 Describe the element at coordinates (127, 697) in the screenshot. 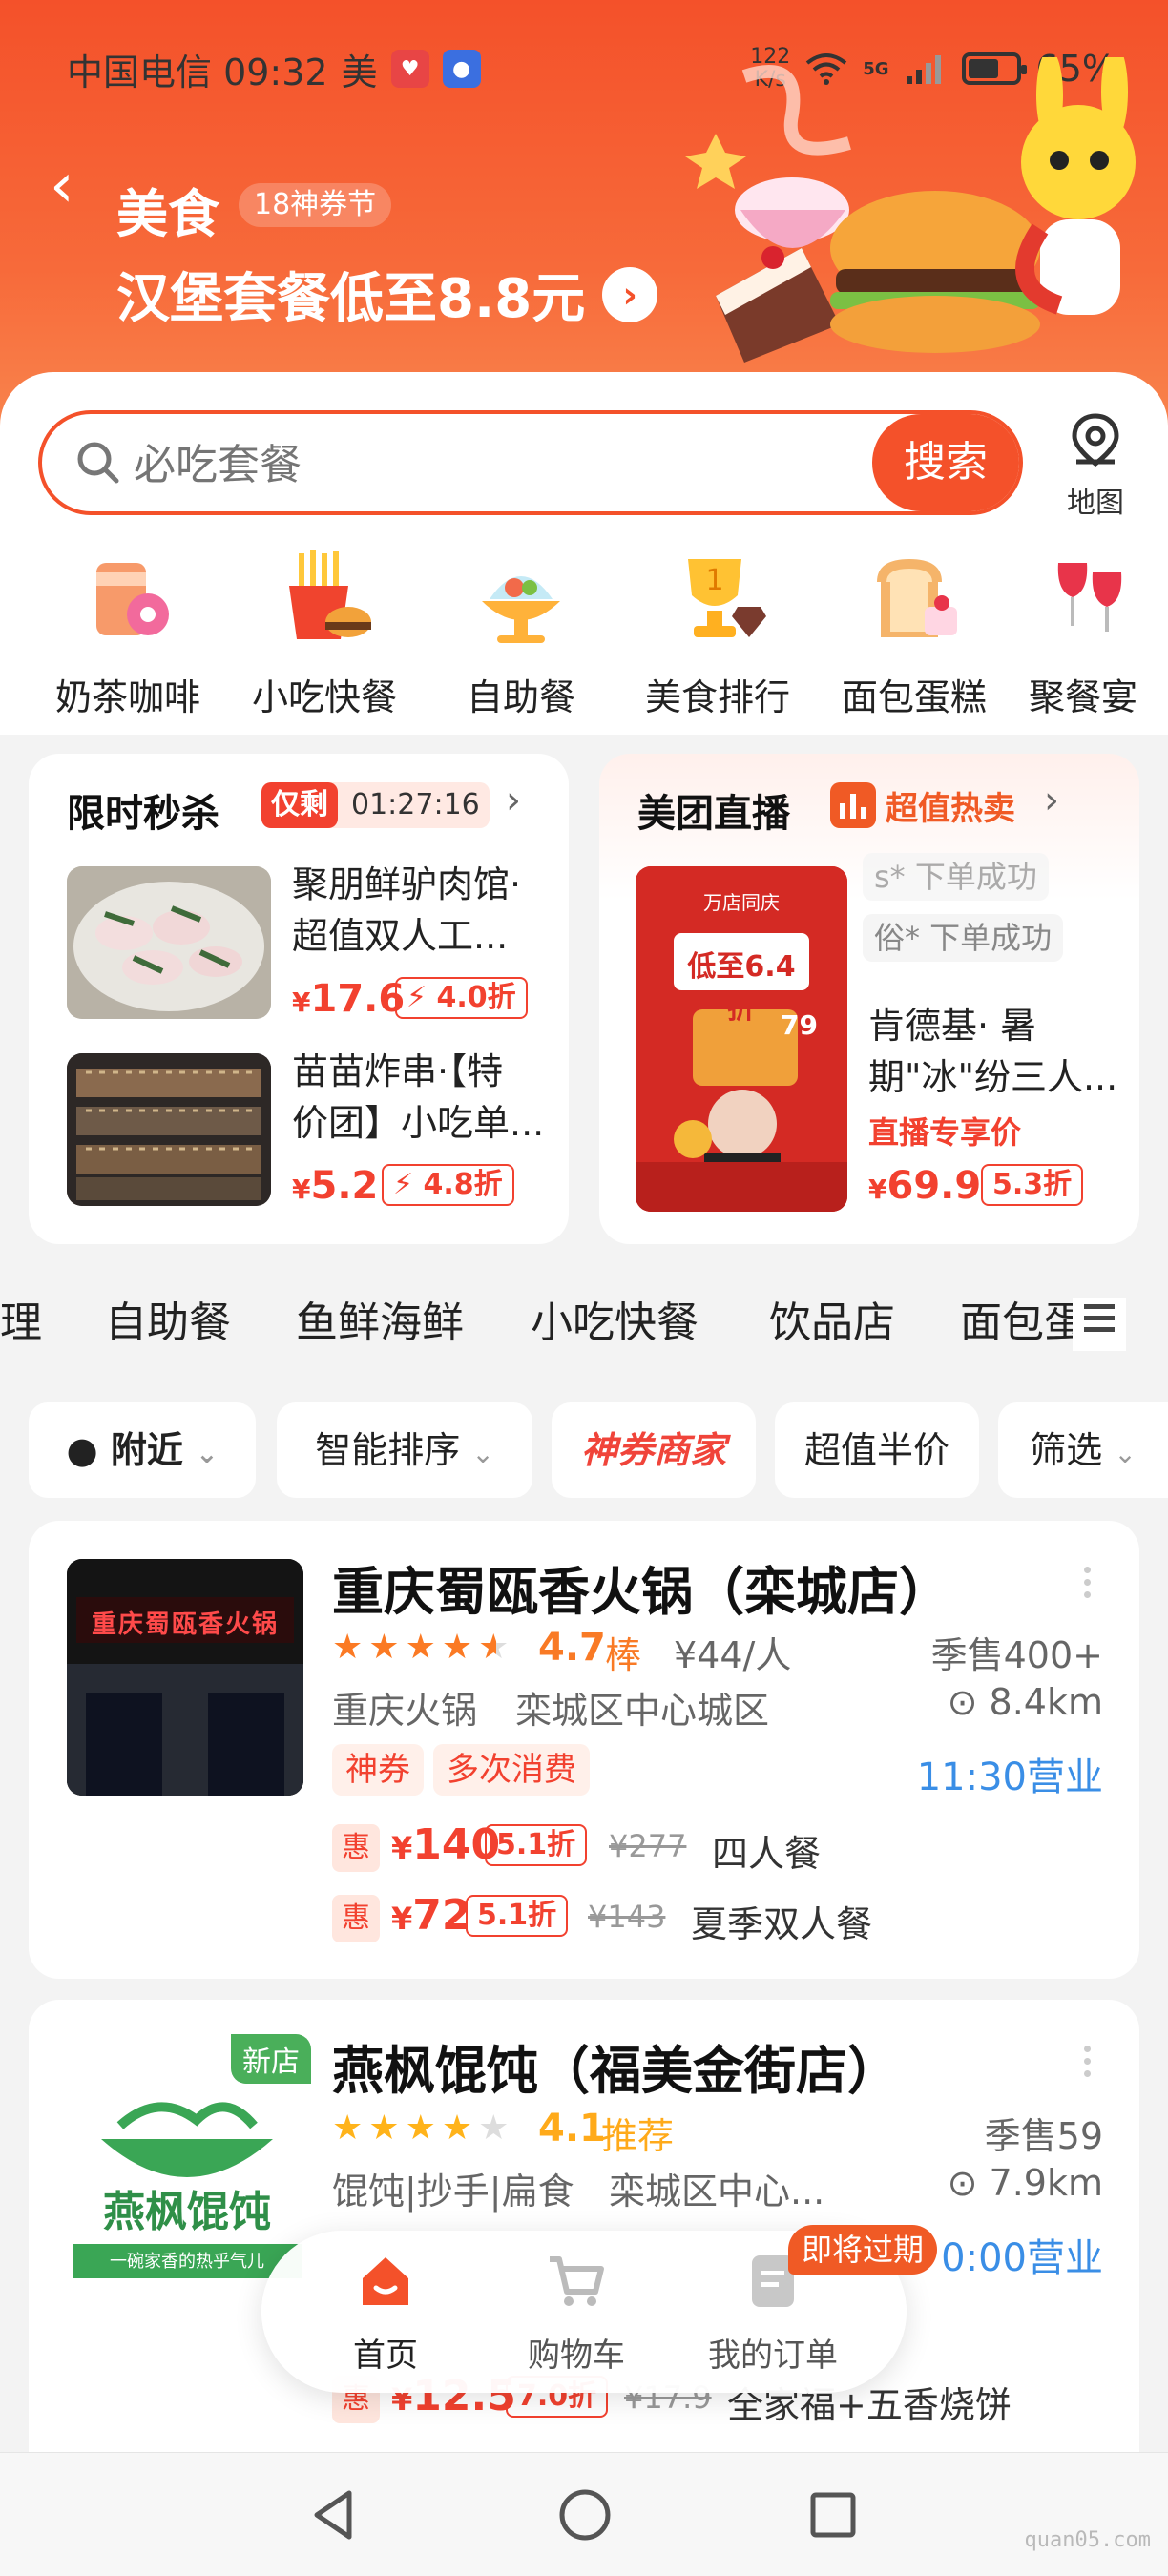

I see `category-label: 奶茶咖啡` at that location.